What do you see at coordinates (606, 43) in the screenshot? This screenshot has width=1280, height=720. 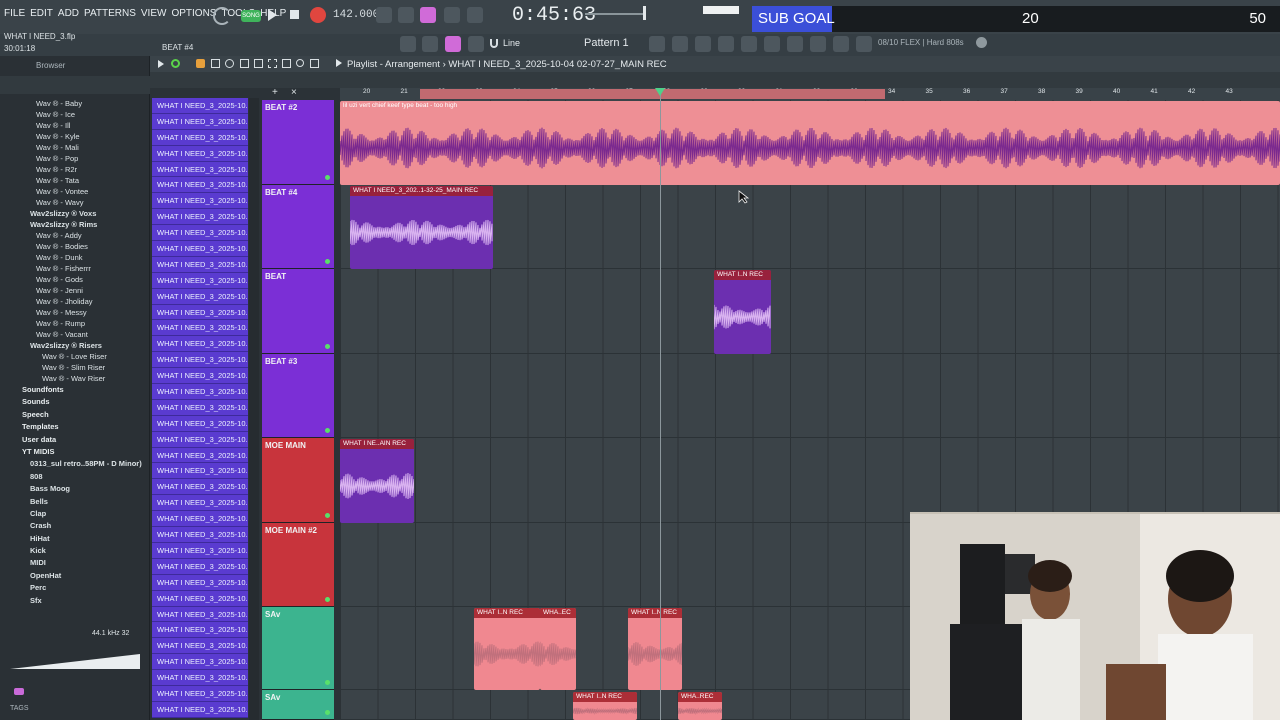 I see `pattern-selector: Pattern 1` at bounding box center [606, 43].